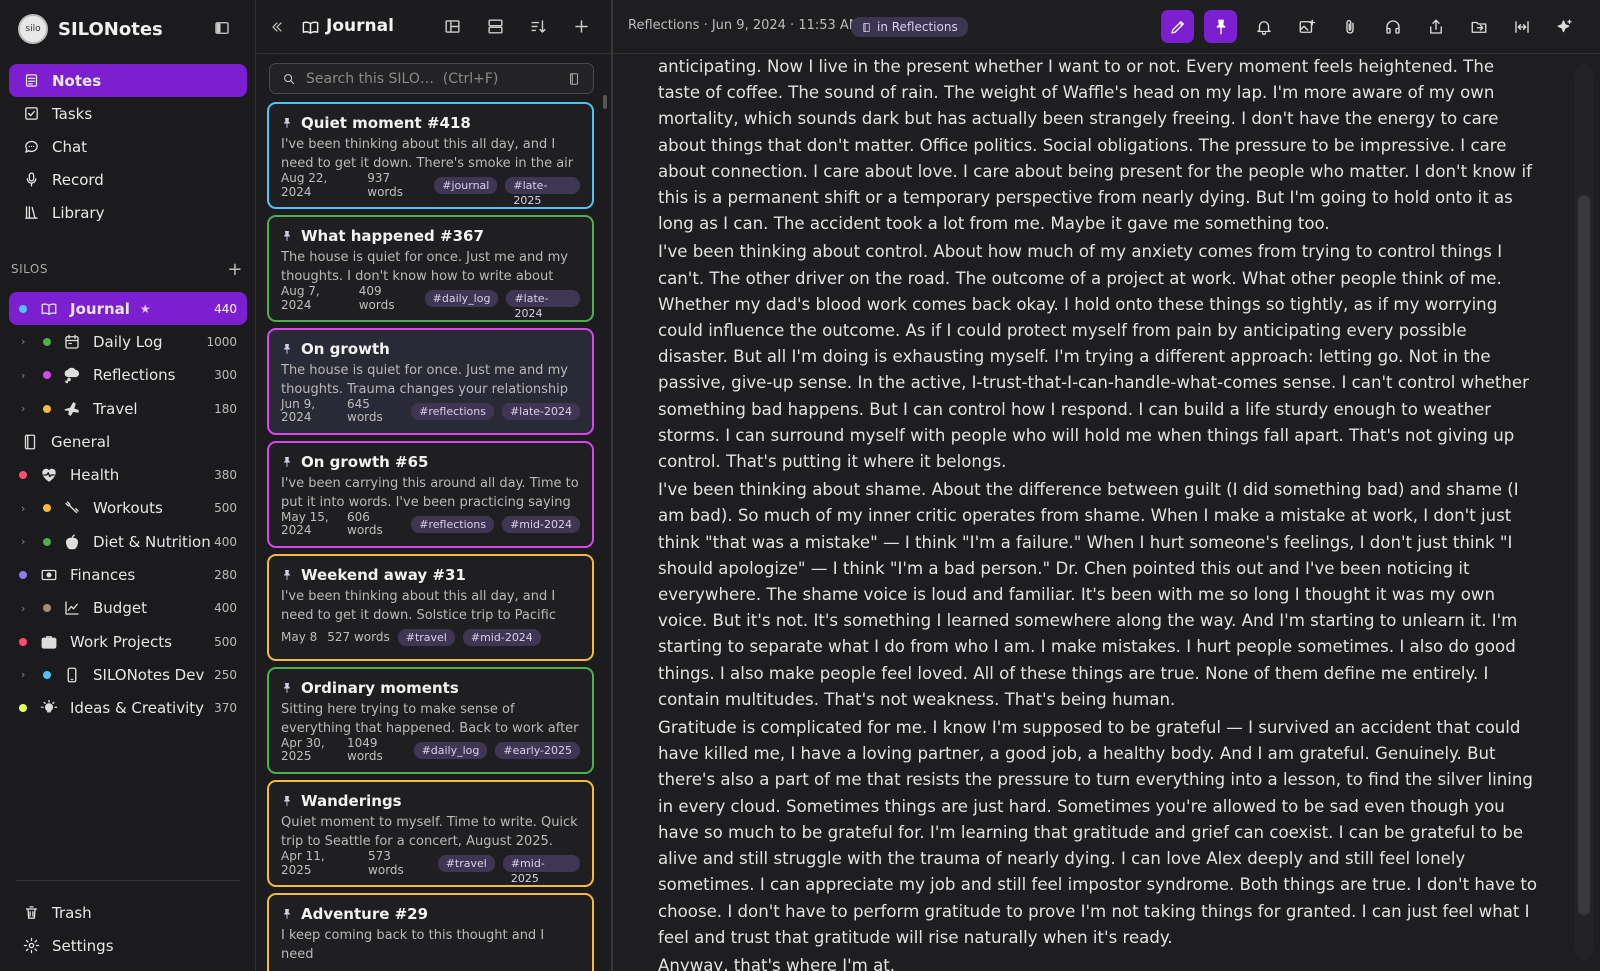 This screenshot has width=1600, height=971. Describe the element at coordinates (128, 212) in the screenshot. I see `nav-library: Library` at that location.